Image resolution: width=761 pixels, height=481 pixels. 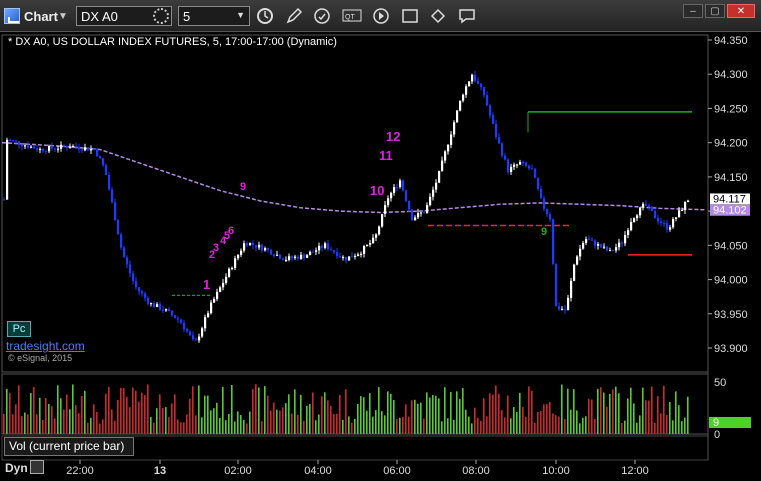 I want to click on symbol-input: DX A0, so click(x=124, y=16).